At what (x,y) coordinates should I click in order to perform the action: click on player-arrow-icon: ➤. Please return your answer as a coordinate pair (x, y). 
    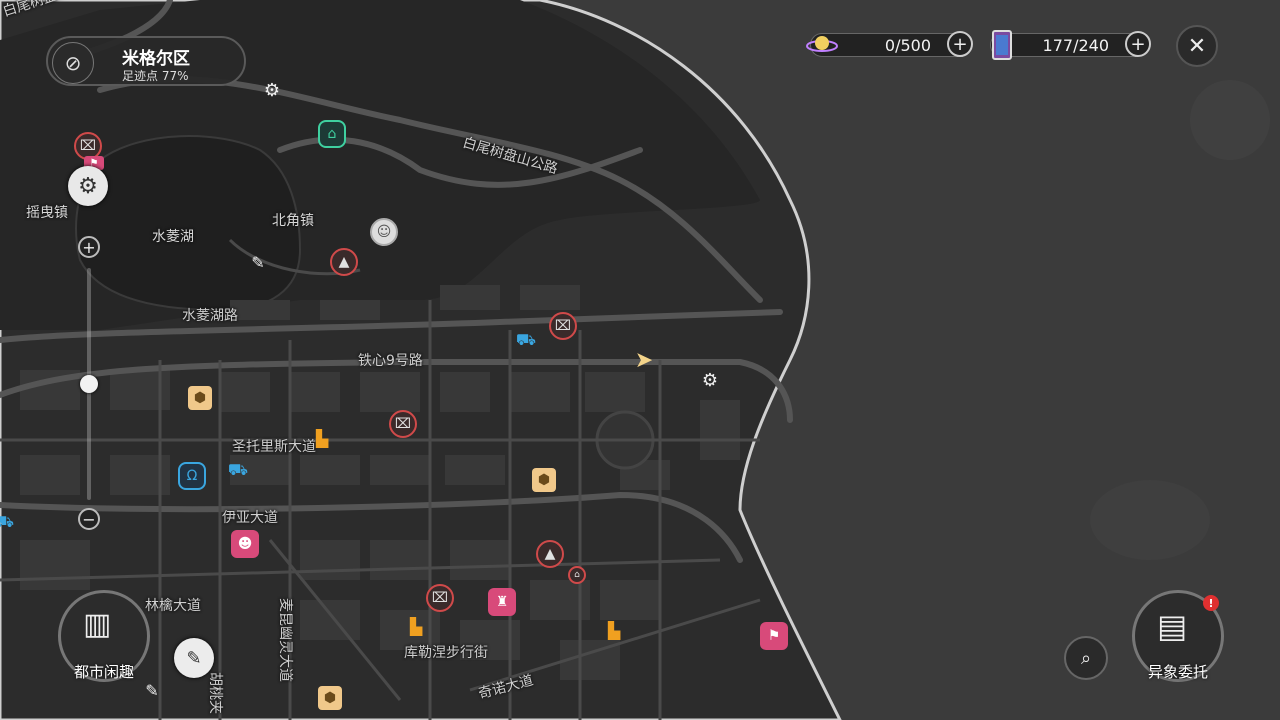
    Looking at the image, I should click on (644, 360).